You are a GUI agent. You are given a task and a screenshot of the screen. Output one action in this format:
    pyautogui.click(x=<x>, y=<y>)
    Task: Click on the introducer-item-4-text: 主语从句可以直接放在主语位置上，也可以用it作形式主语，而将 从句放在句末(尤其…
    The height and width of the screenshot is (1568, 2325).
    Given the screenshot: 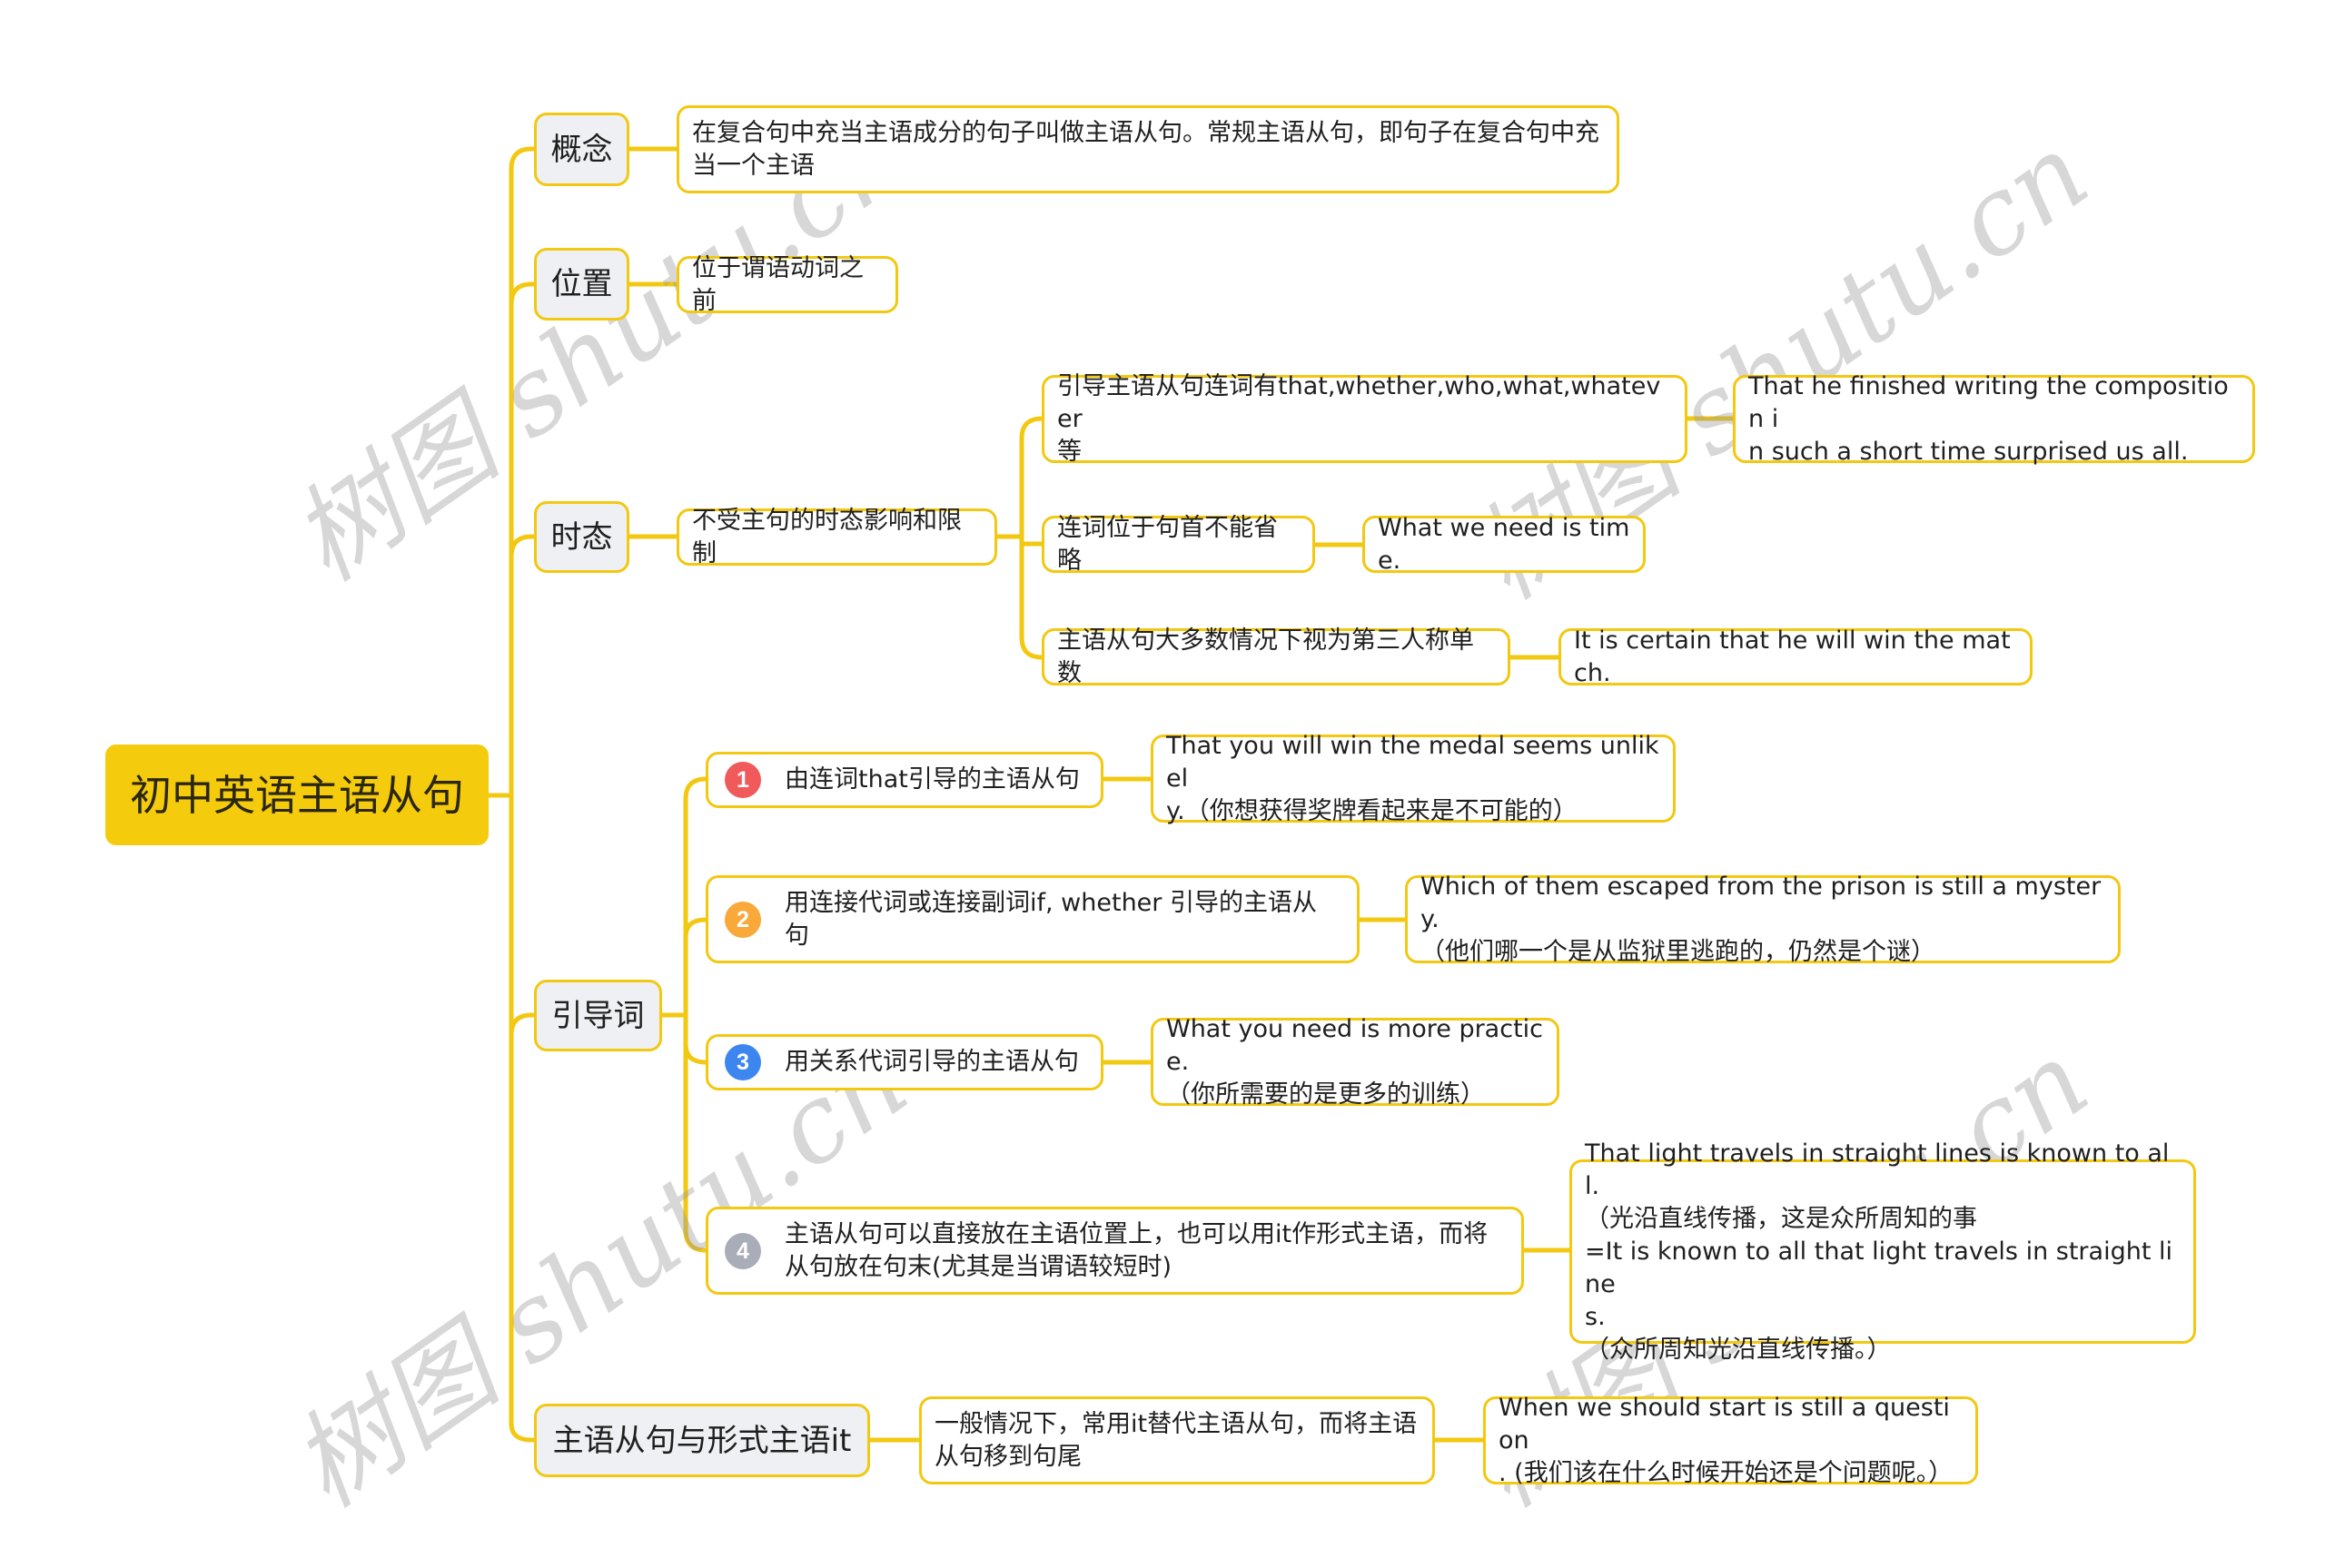 What is the action you would take?
    pyautogui.click(x=1137, y=1250)
    